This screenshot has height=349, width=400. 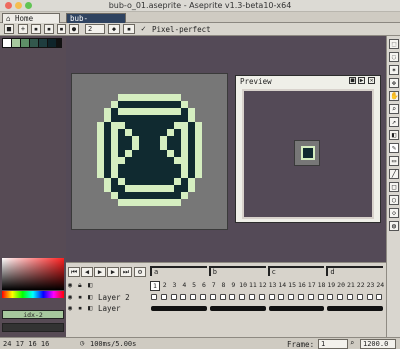 What do you see at coordinates (296, 271) in the screenshot?
I see `tag-label: c` at bounding box center [296, 271].